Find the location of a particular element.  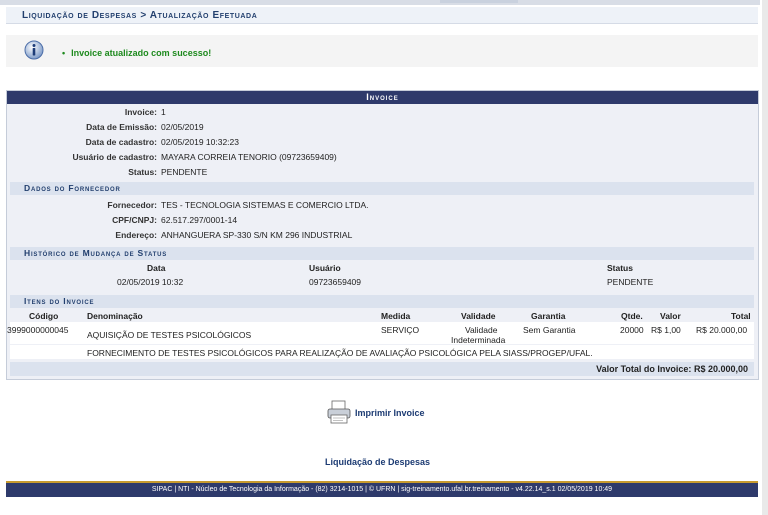

field-register-date: Data de cadastro: 02/05/2019 10:32:23 is located at coordinates (162, 142).